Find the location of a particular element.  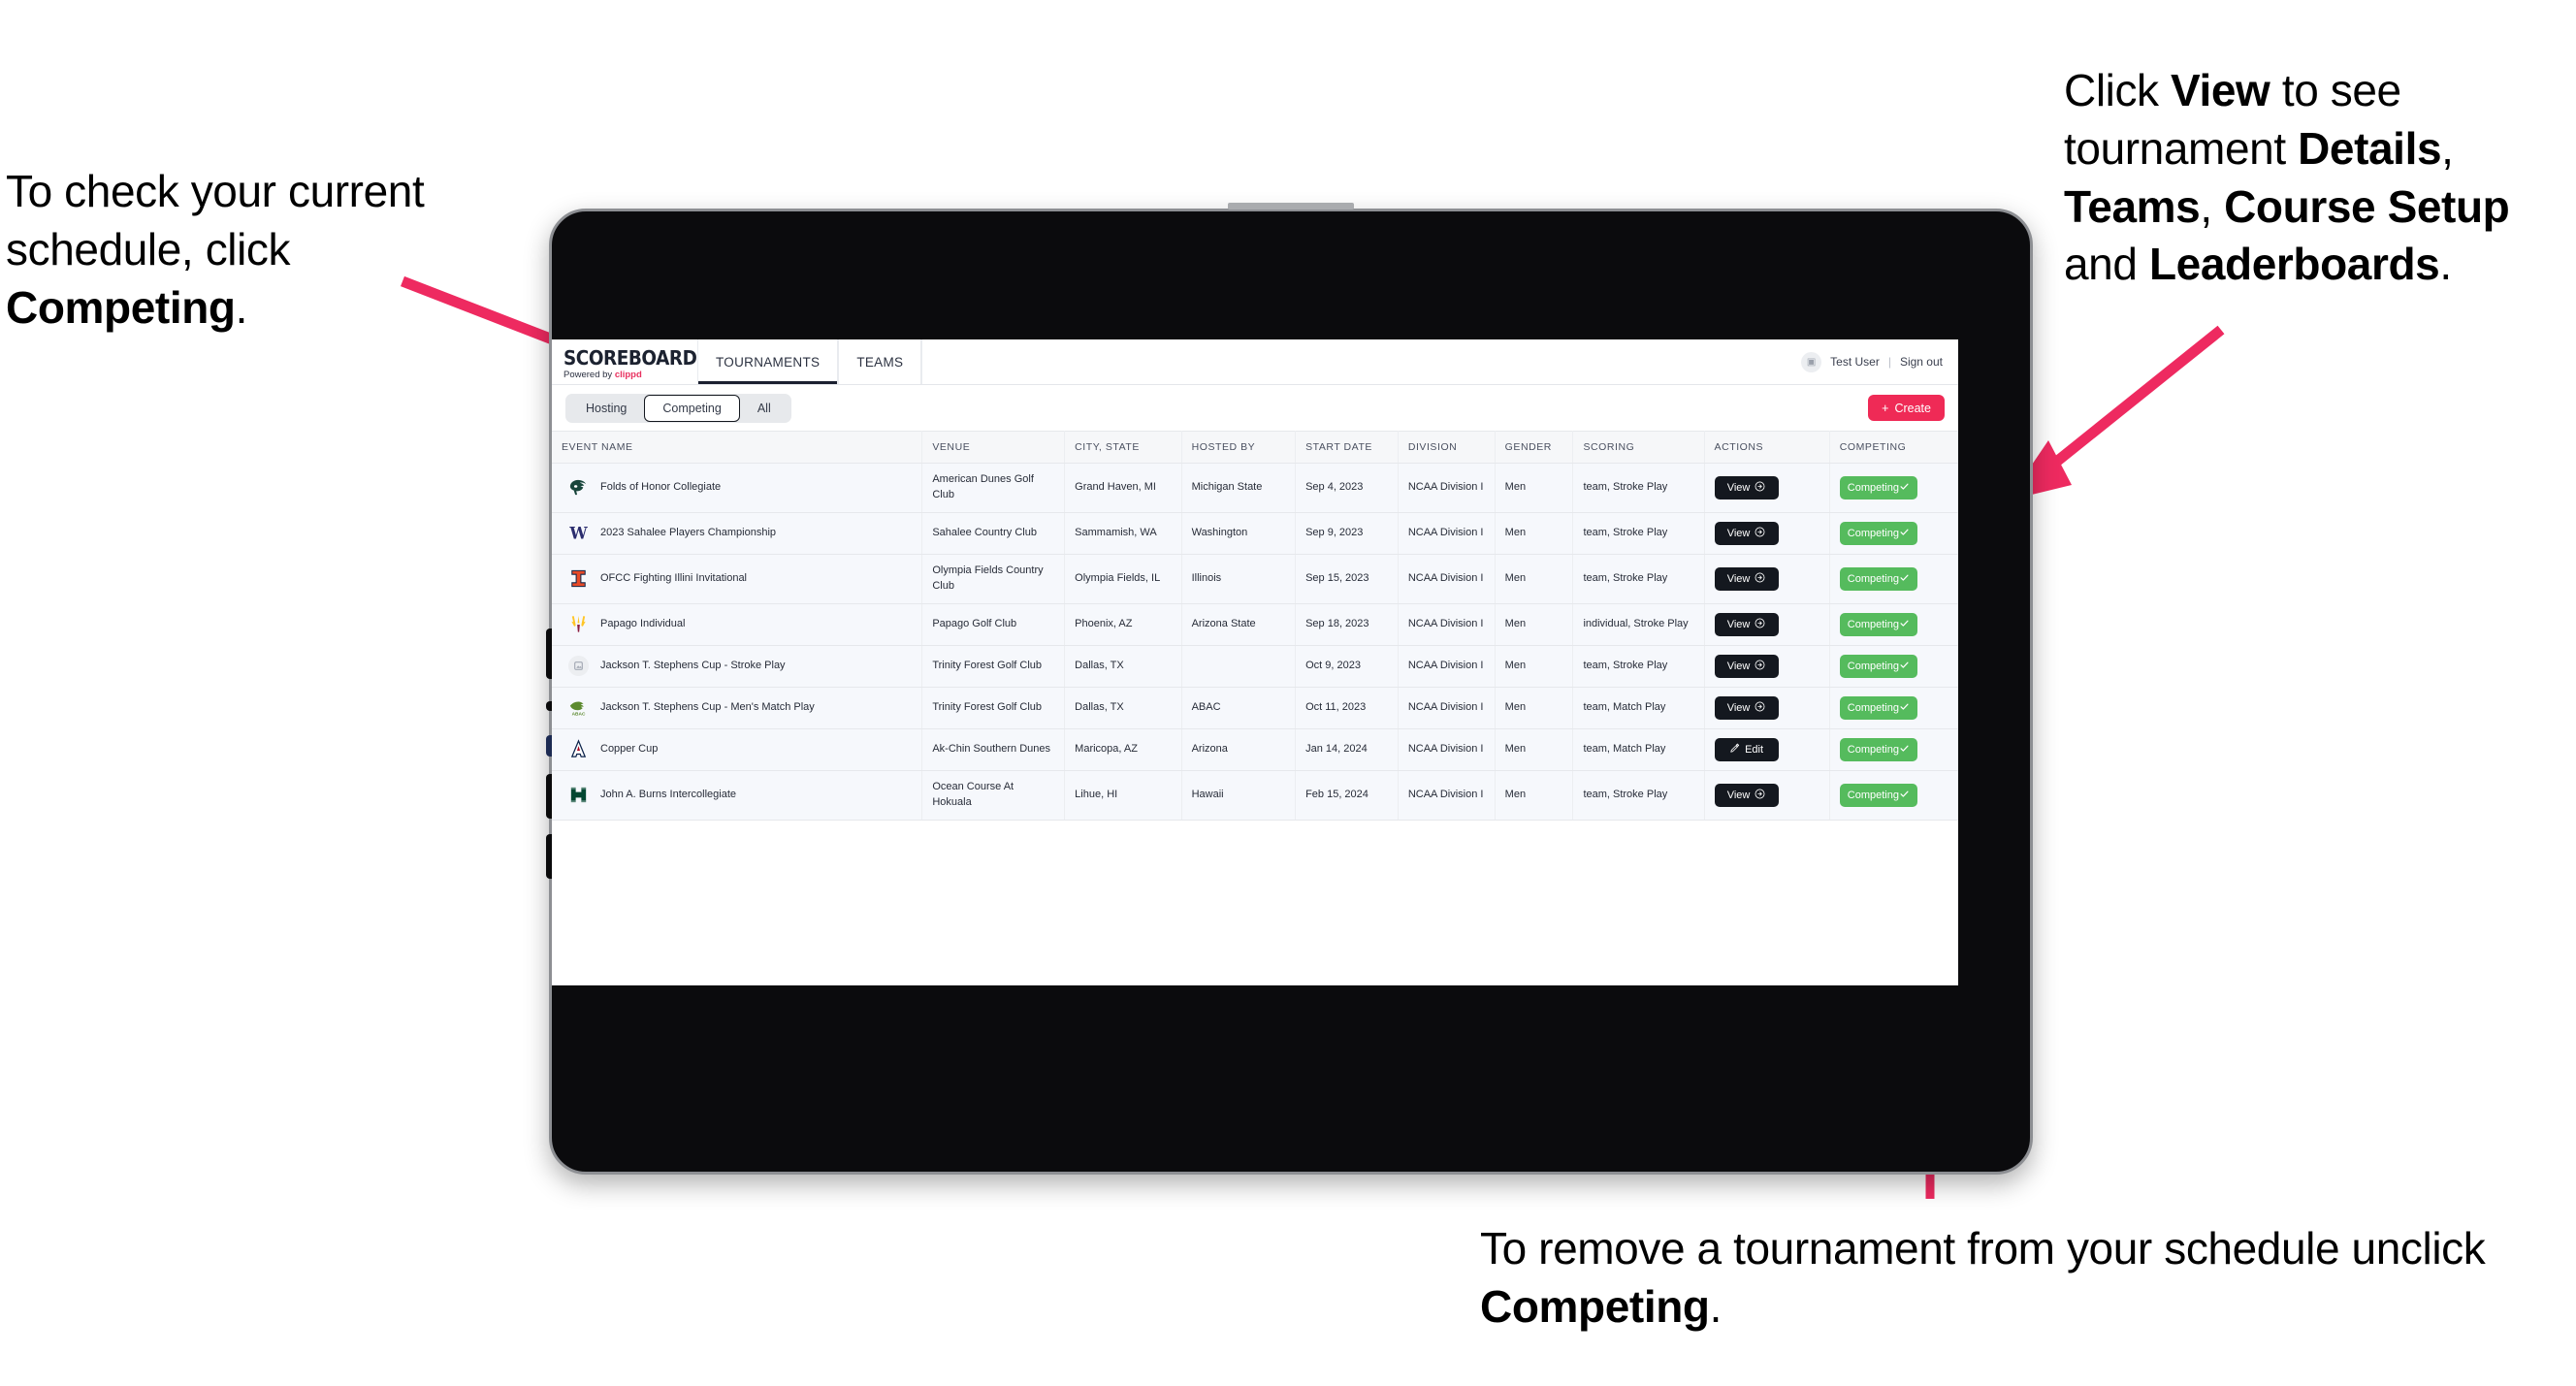

sign-out-link: Sign out is located at coordinates (1921, 362).